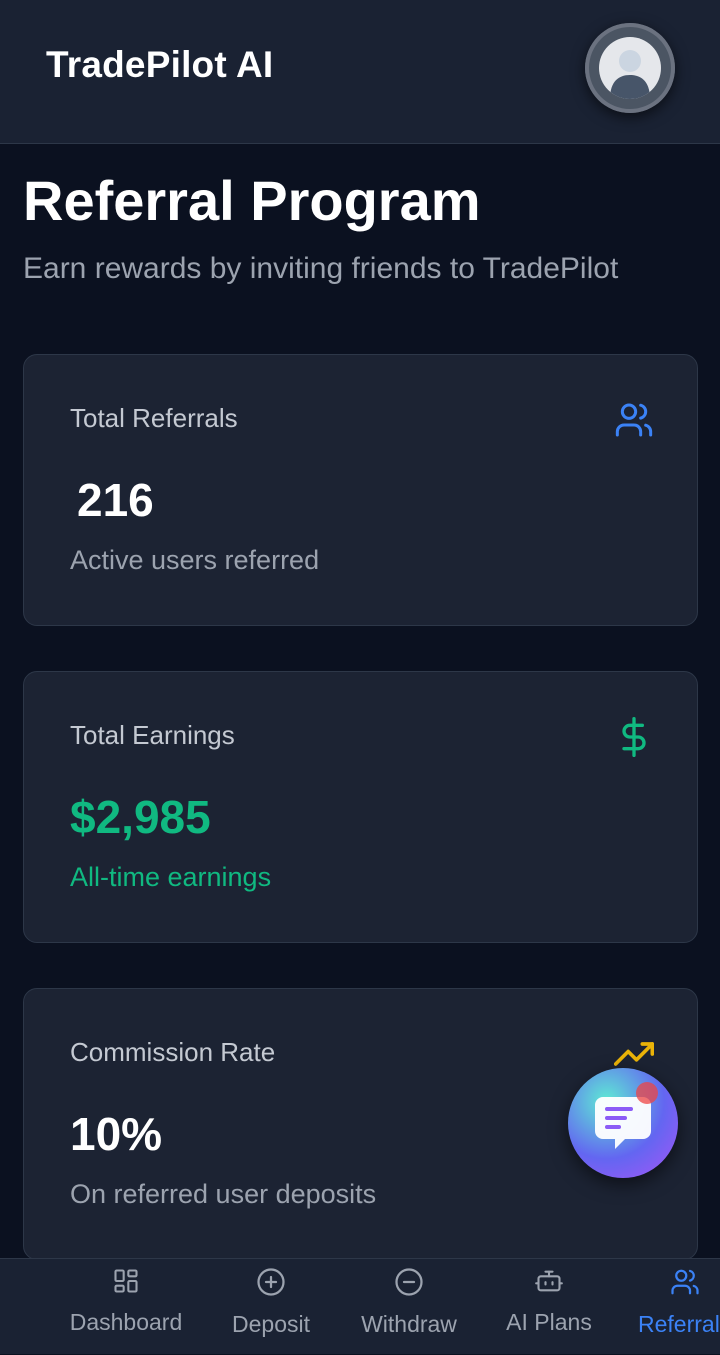  I want to click on nav-label: Deposit, so click(271, 1324).